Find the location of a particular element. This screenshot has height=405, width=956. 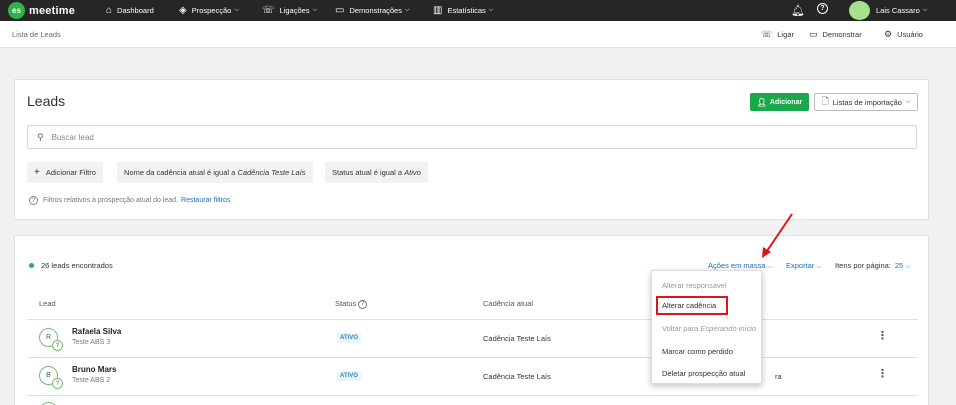

lead-initial: B is located at coordinates (48, 375).